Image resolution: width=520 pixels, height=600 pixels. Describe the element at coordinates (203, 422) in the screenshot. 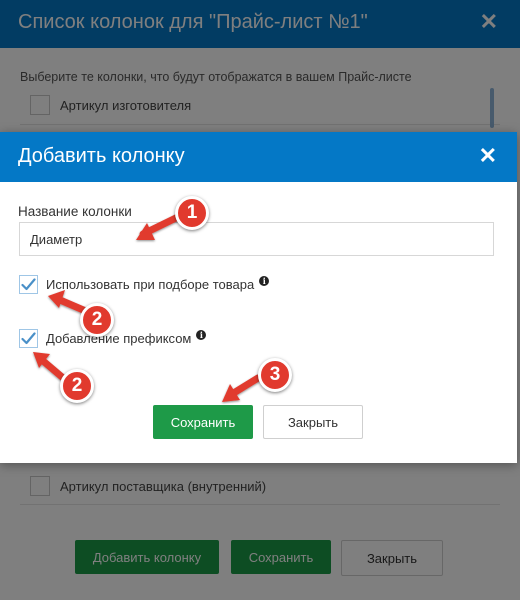

I see `save-button: Сохранить` at that location.